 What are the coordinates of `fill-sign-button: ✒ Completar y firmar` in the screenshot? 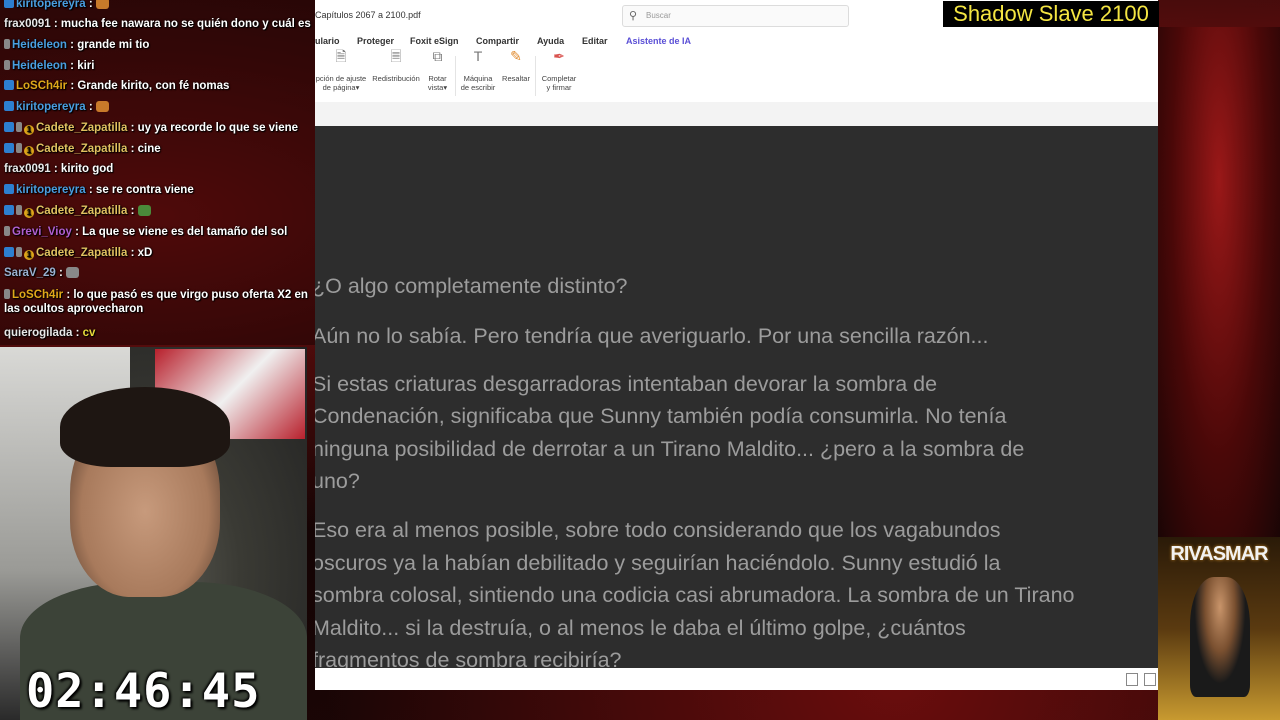 It's located at (559, 70).